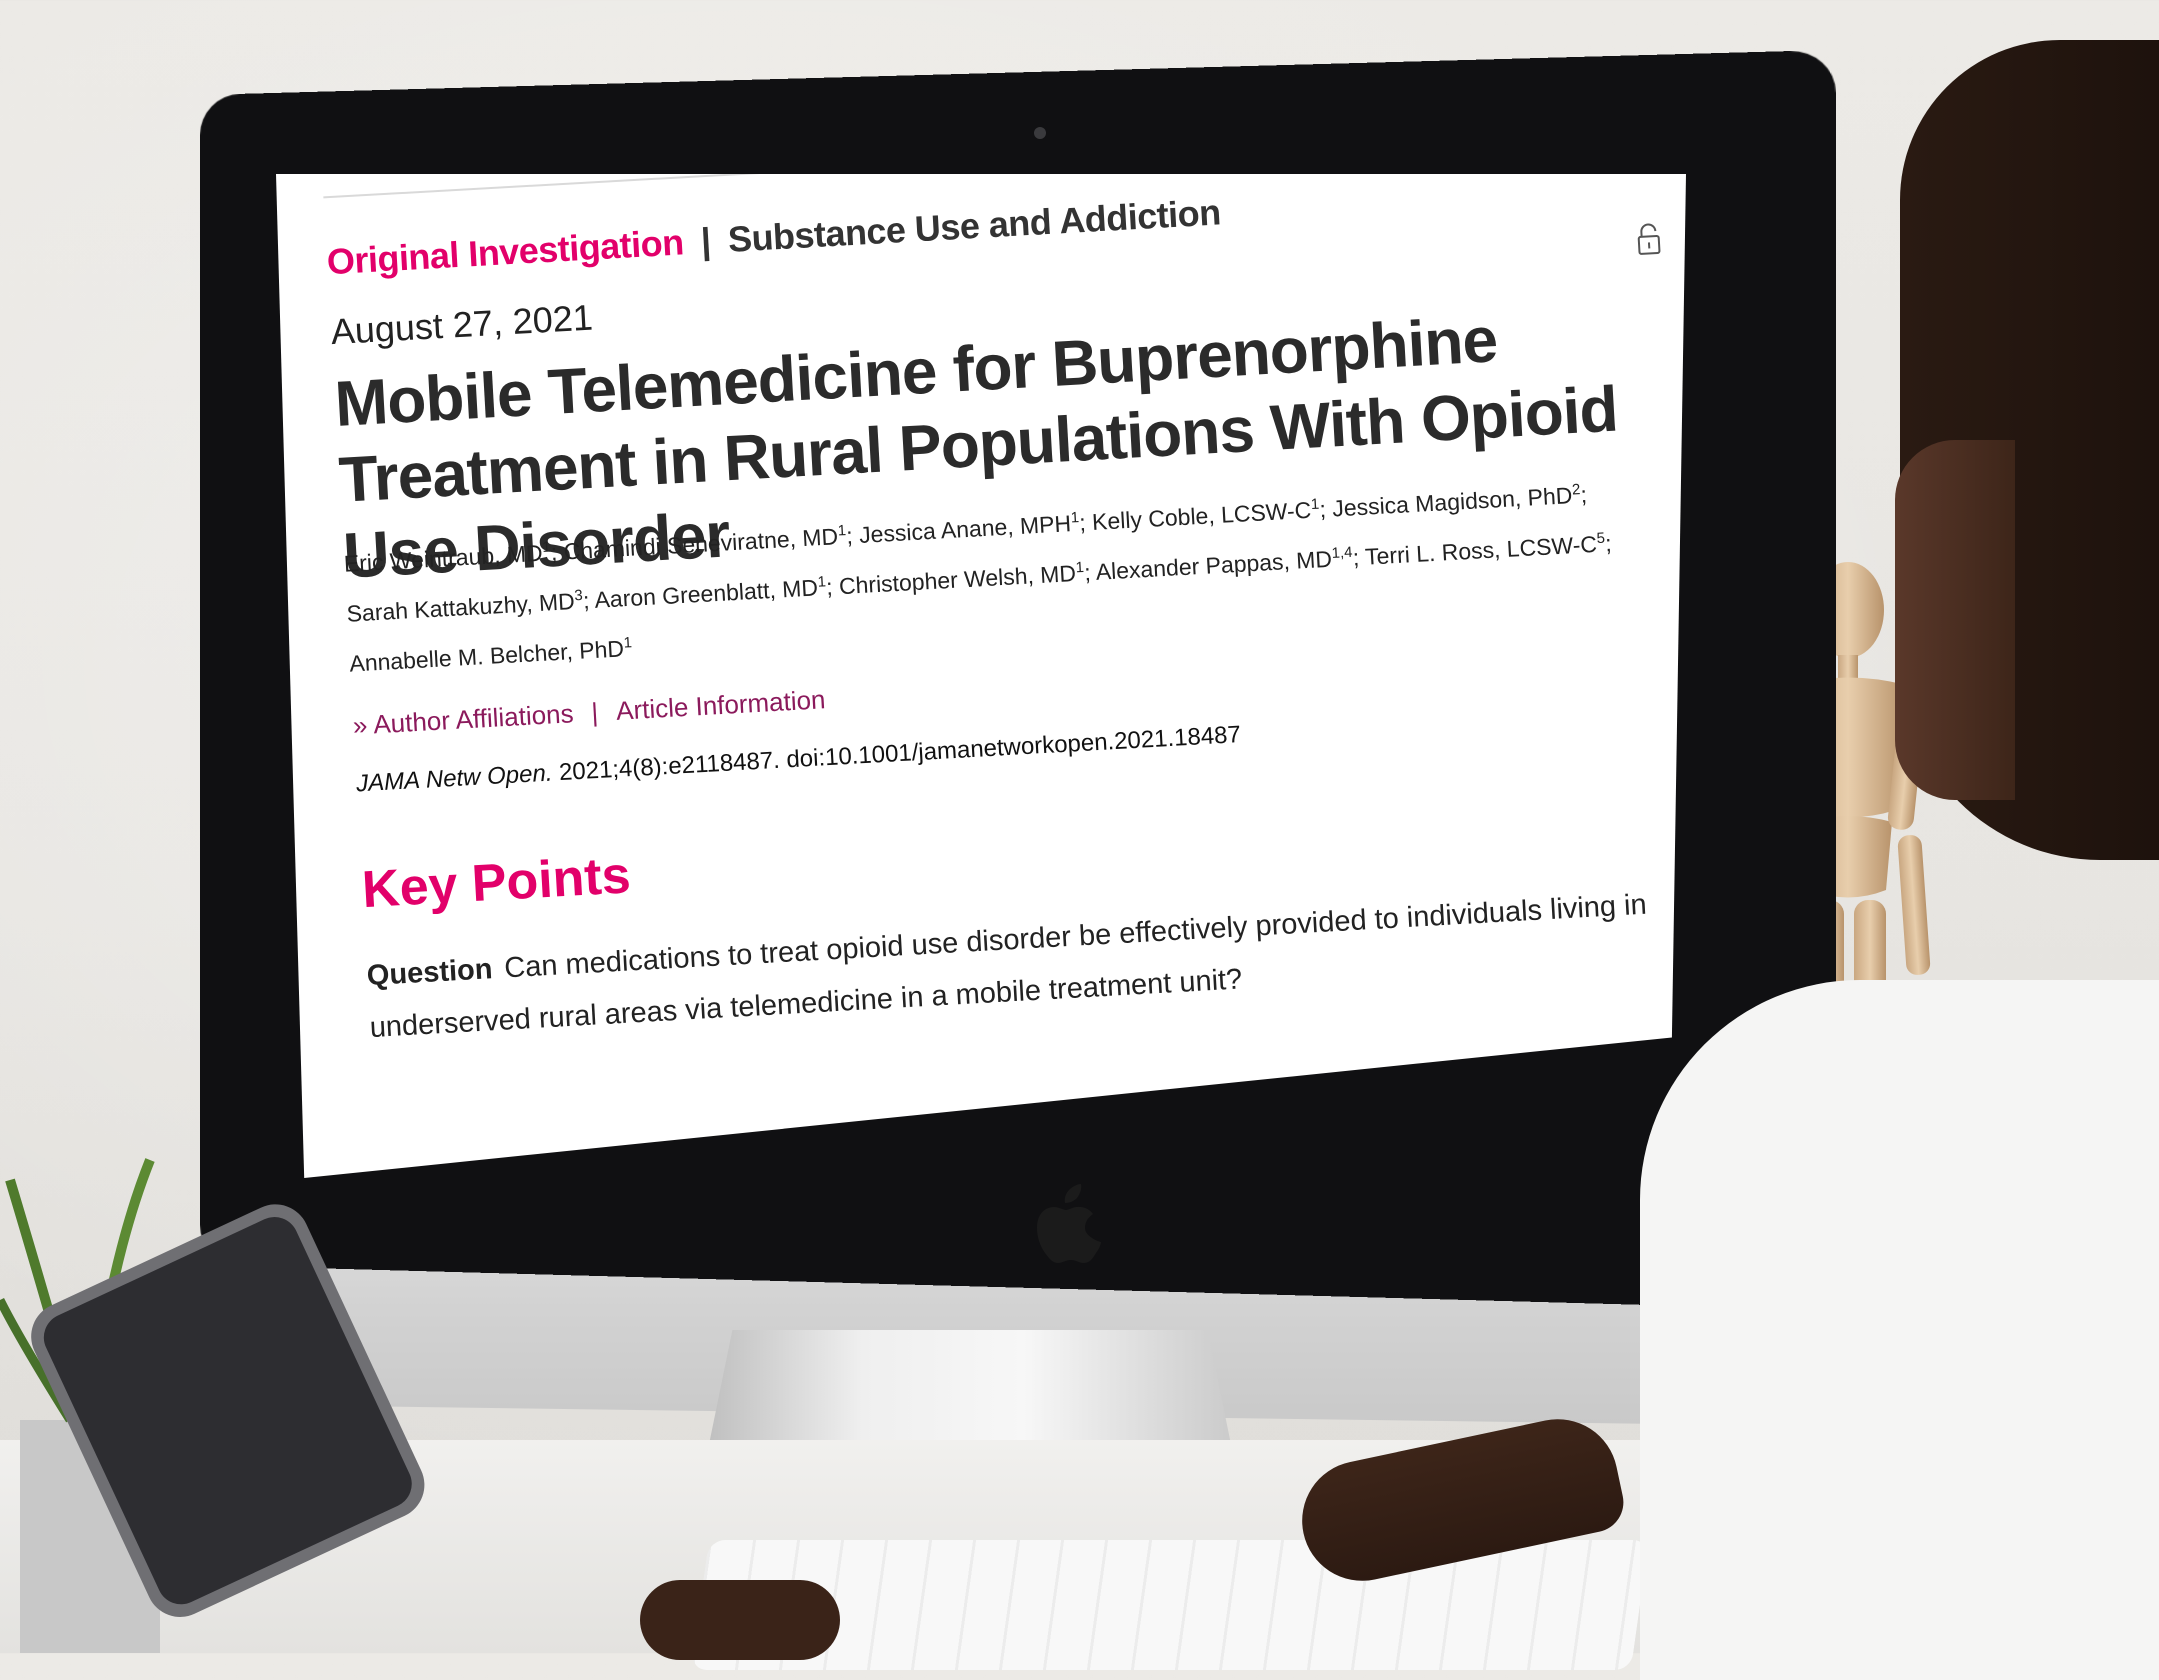 The height and width of the screenshot is (1680, 2159). What do you see at coordinates (454, 778) in the screenshot?
I see `citation-journal: JAMA Netw Open.` at bounding box center [454, 778].